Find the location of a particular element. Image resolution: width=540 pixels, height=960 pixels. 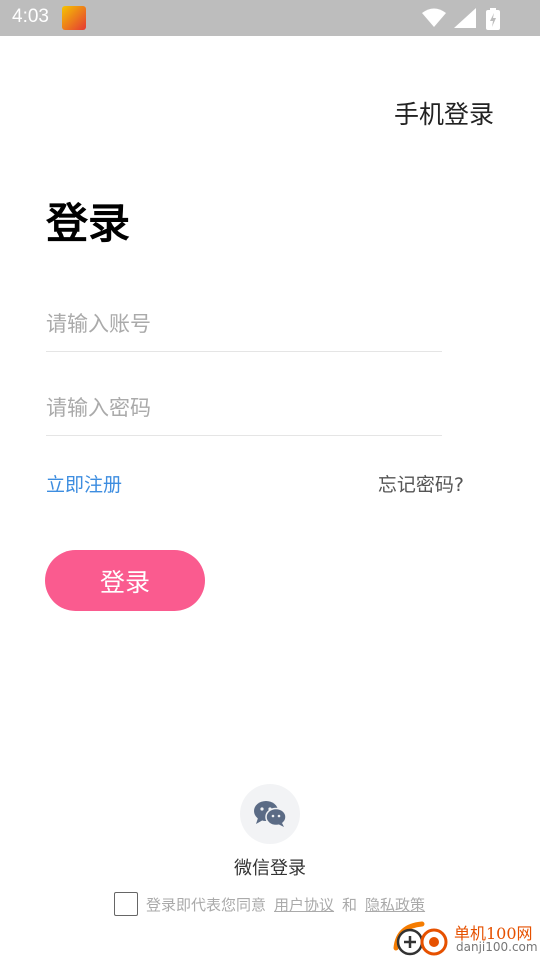

privacy-policy-link: 隐私政策 is located at coordinates (395, 904).